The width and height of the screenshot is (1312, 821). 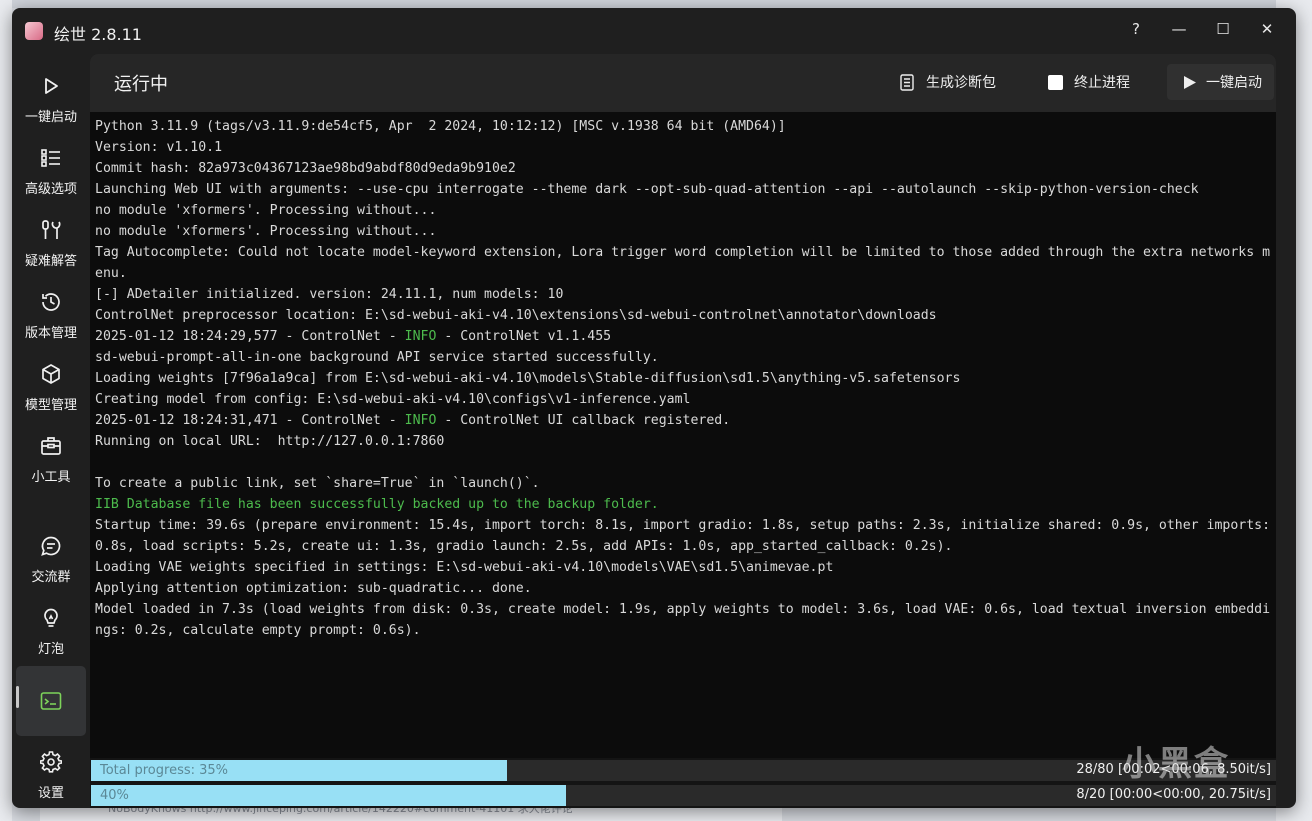 What do you see at coordinates (1223, 29) in the screenshot?
I see `maximize-button: ☐` at bounding box center [1223, 29].